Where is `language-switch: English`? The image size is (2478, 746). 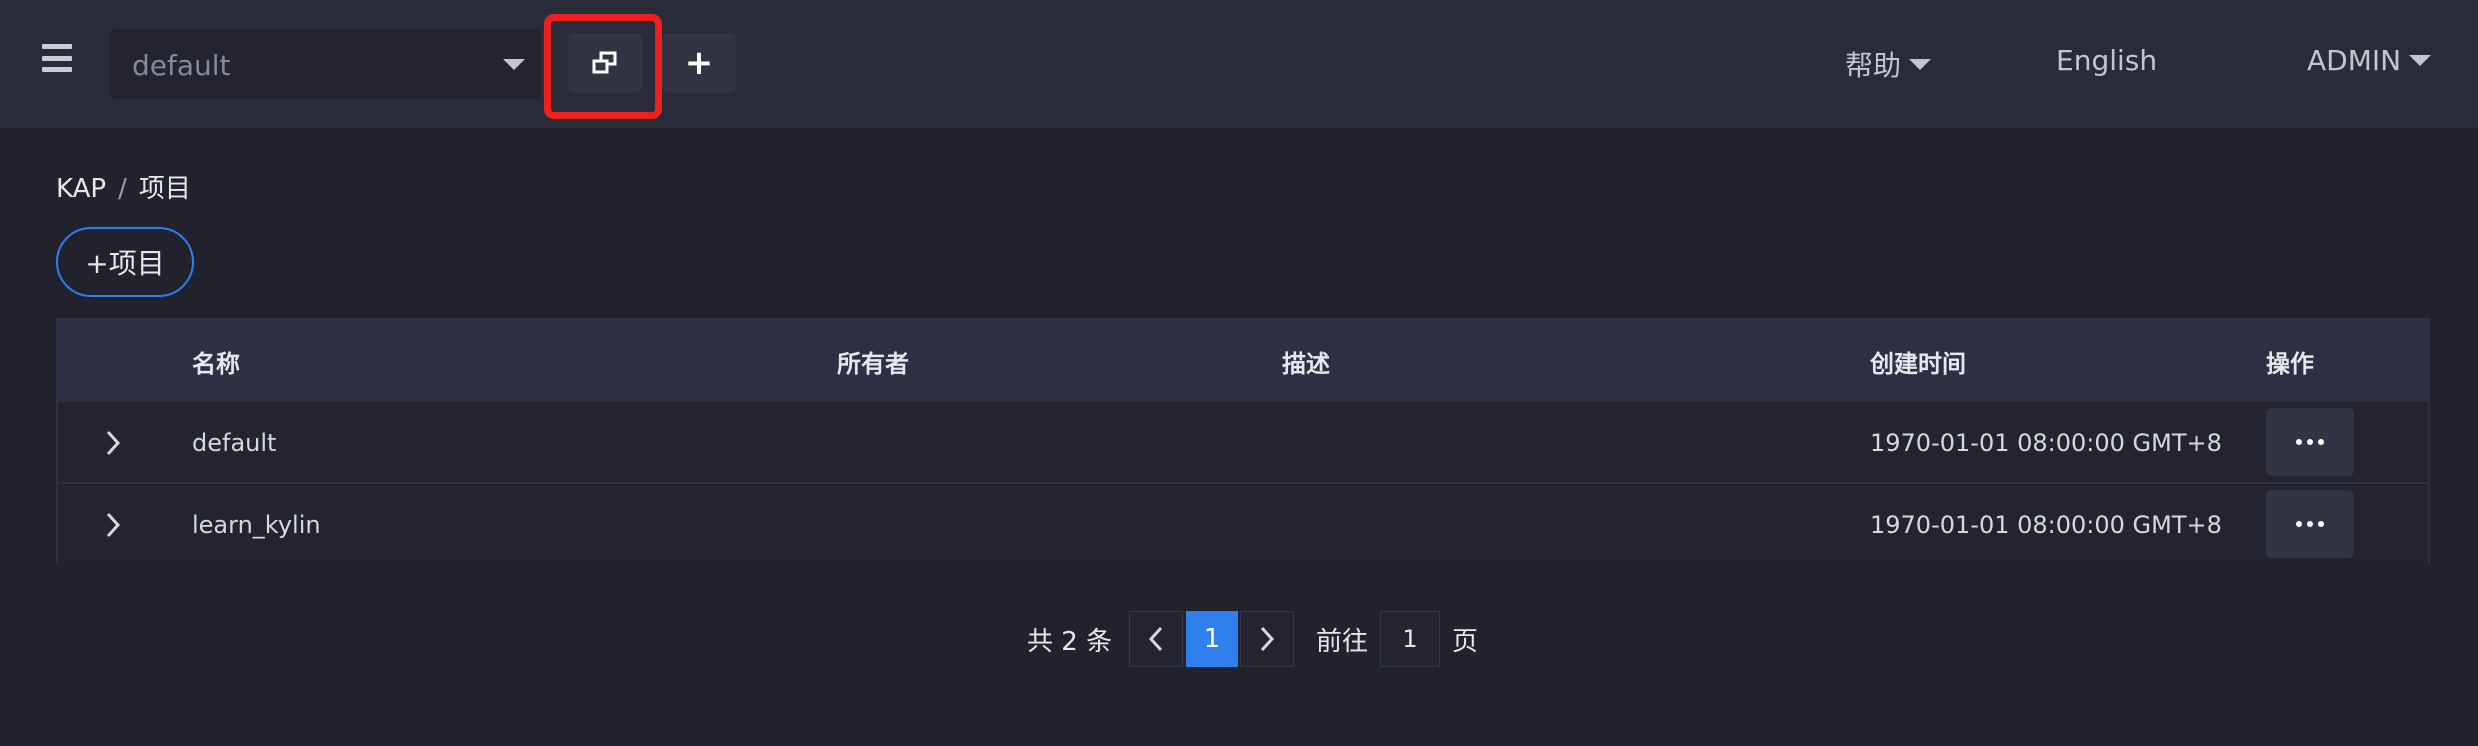 language-switch: English is located at coordinates (2106, 60).